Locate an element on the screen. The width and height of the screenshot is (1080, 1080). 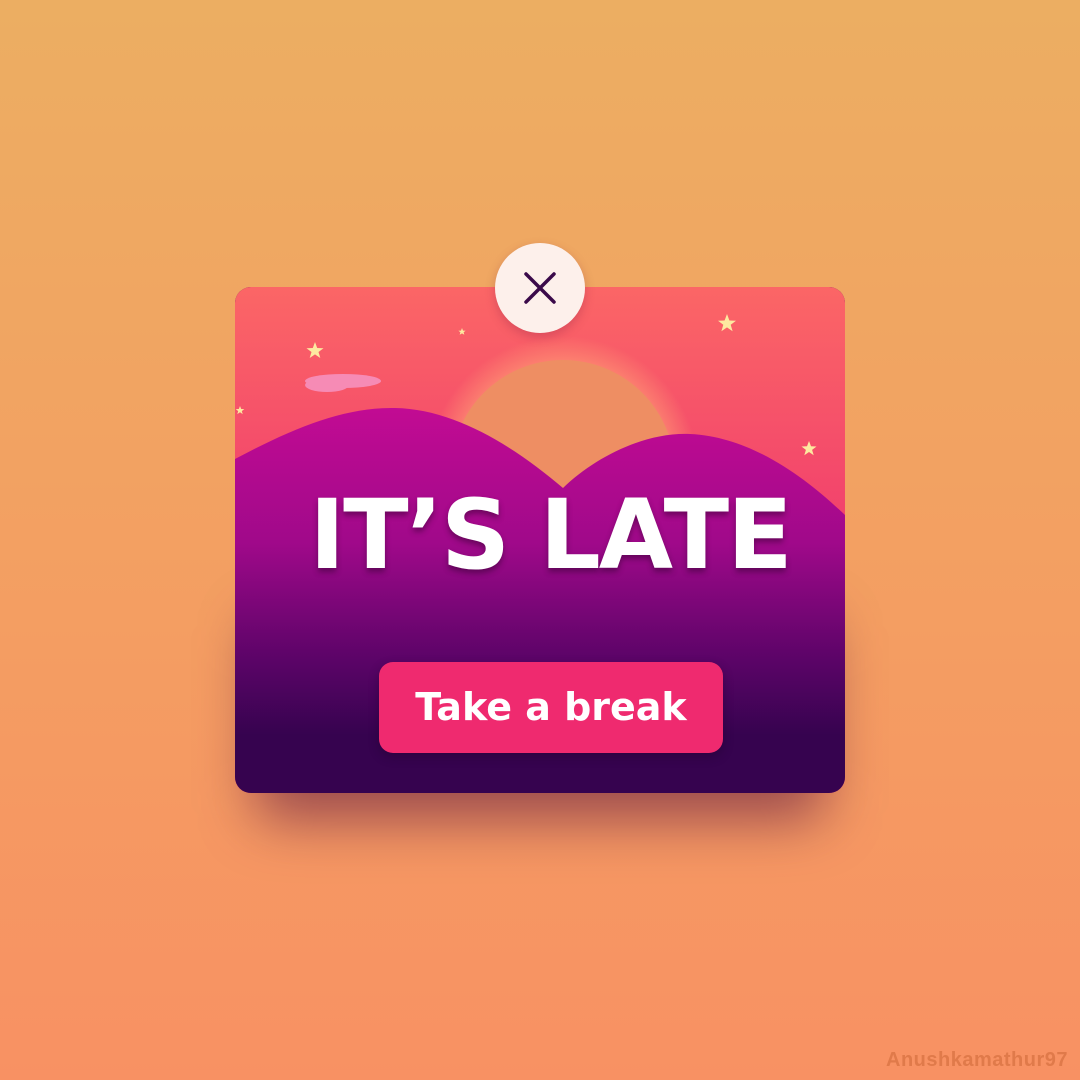
close-button is located at coordinates (540, 288).